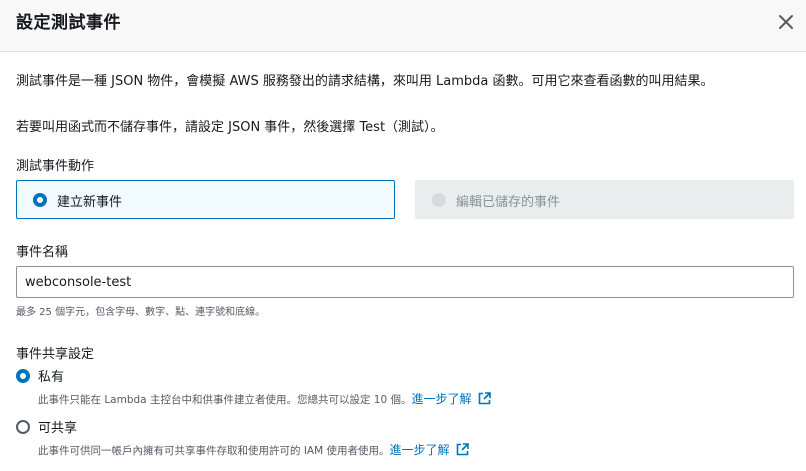 The width and height of the screenshot is (806, 471). I want to click on learn-more-link-private: 進一步了解, so click(451, 399).